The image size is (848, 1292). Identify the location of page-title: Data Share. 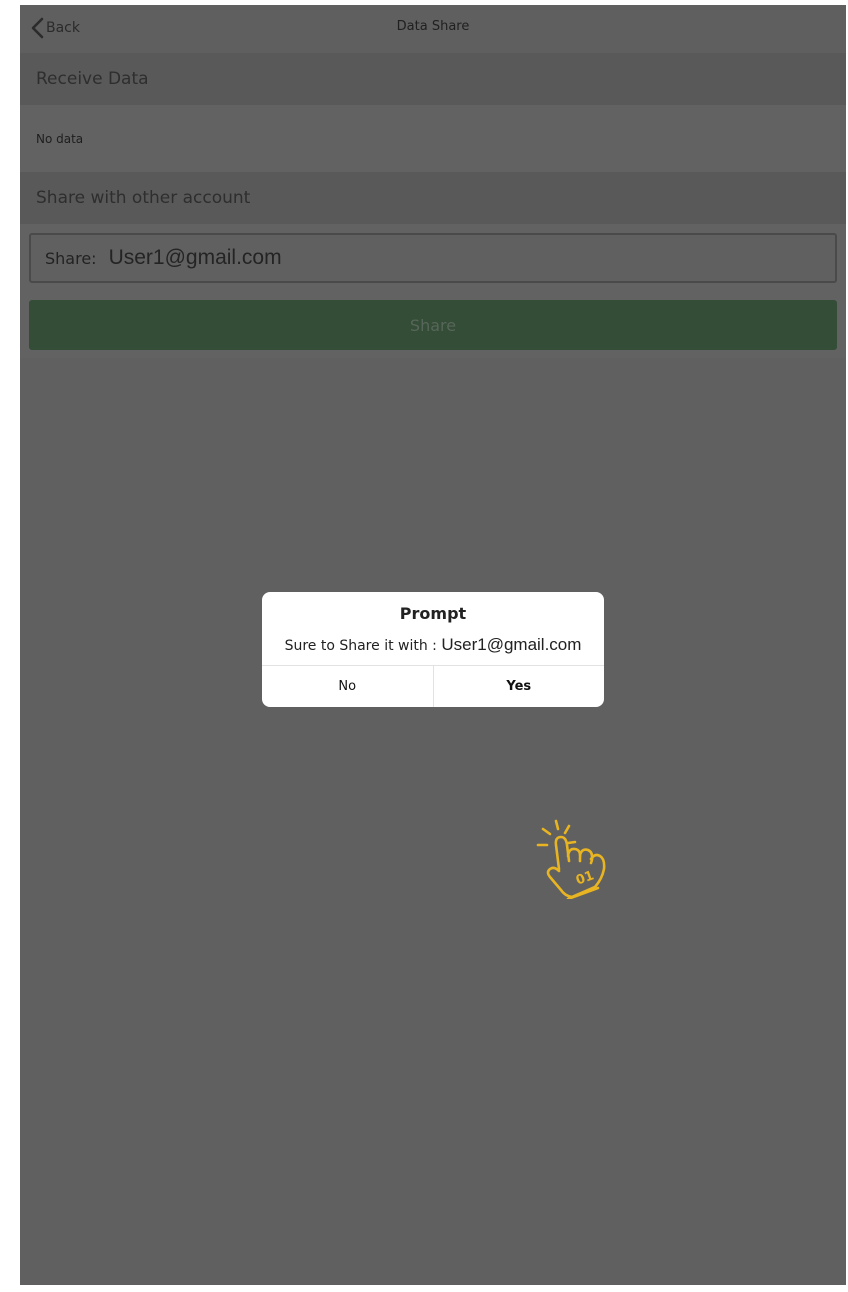
(433, 26).